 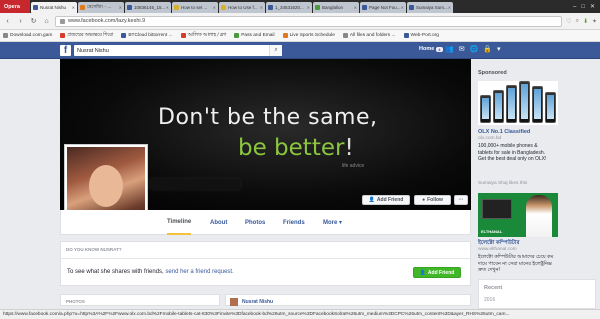 What do you see at coordinates (148, 7) in the screenshot?
I see `browser-tab: 10836145_15... ✕` at bounding box center [148, 7].